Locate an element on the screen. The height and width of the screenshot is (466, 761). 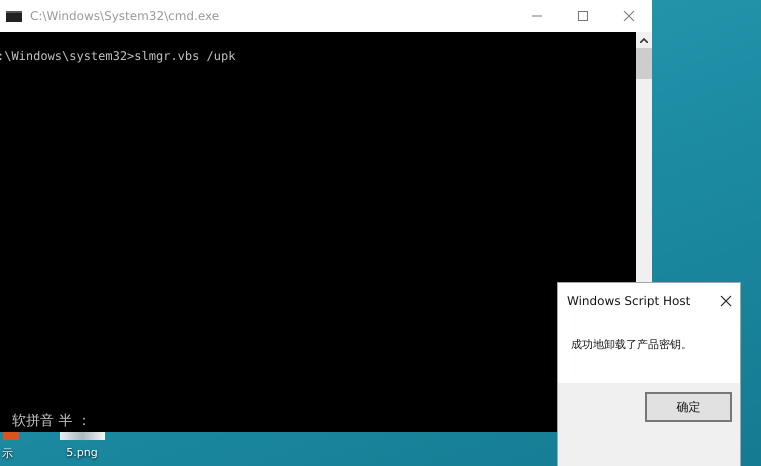
icon-label: 示 is located at coordinates (7, 453).